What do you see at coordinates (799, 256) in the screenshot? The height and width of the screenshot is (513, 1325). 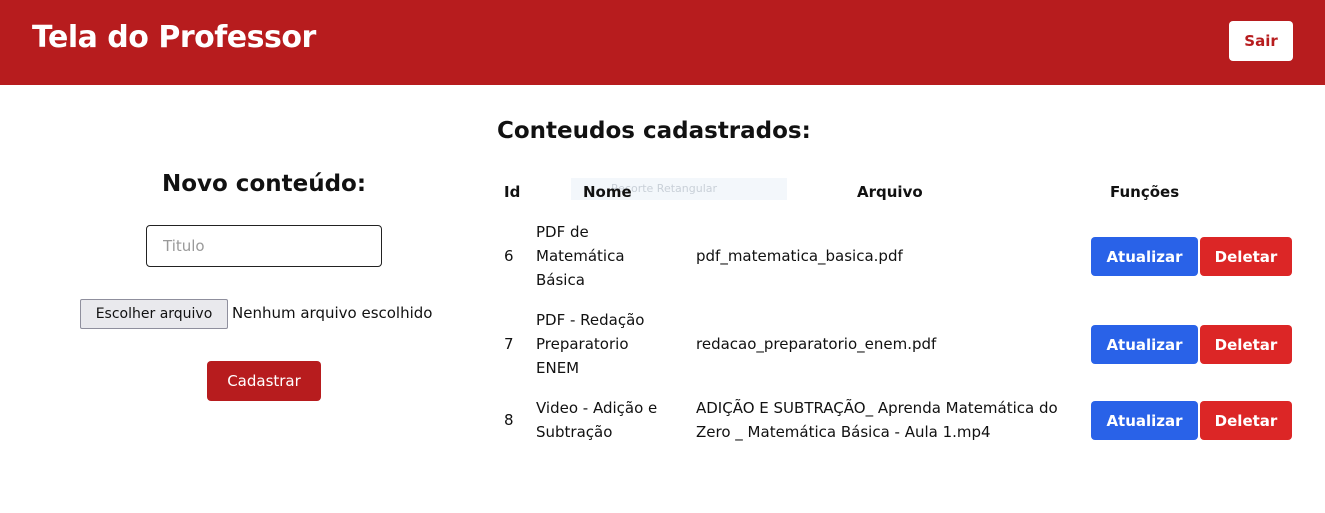 I see `row-file: pdf_matematica_basica.pdf` at bounding box center [799, 256].